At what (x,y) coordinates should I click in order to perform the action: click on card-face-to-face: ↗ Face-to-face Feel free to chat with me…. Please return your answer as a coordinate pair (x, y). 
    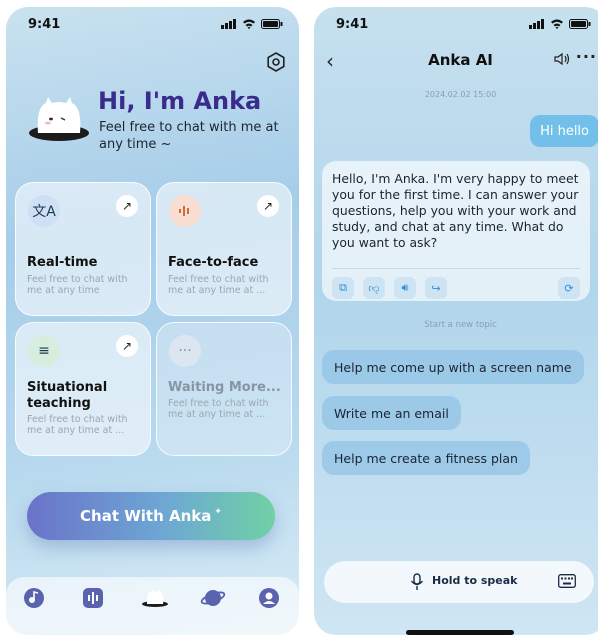
    Looking at the image, I should click on (224, 249).